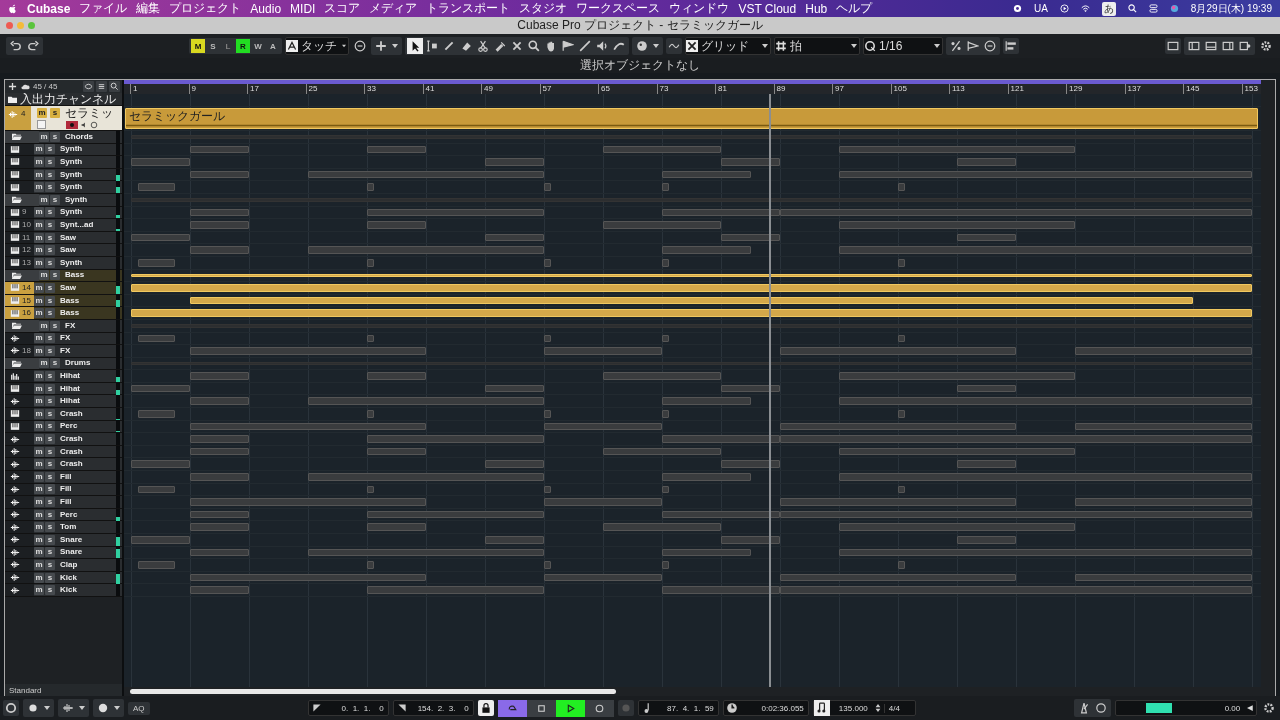 The height and width of the screenshot is (720, 1280). What do you see at coordinates (258, 46) in the screenshot?
I see `mode-button: W` at bounding box center [258, 46].